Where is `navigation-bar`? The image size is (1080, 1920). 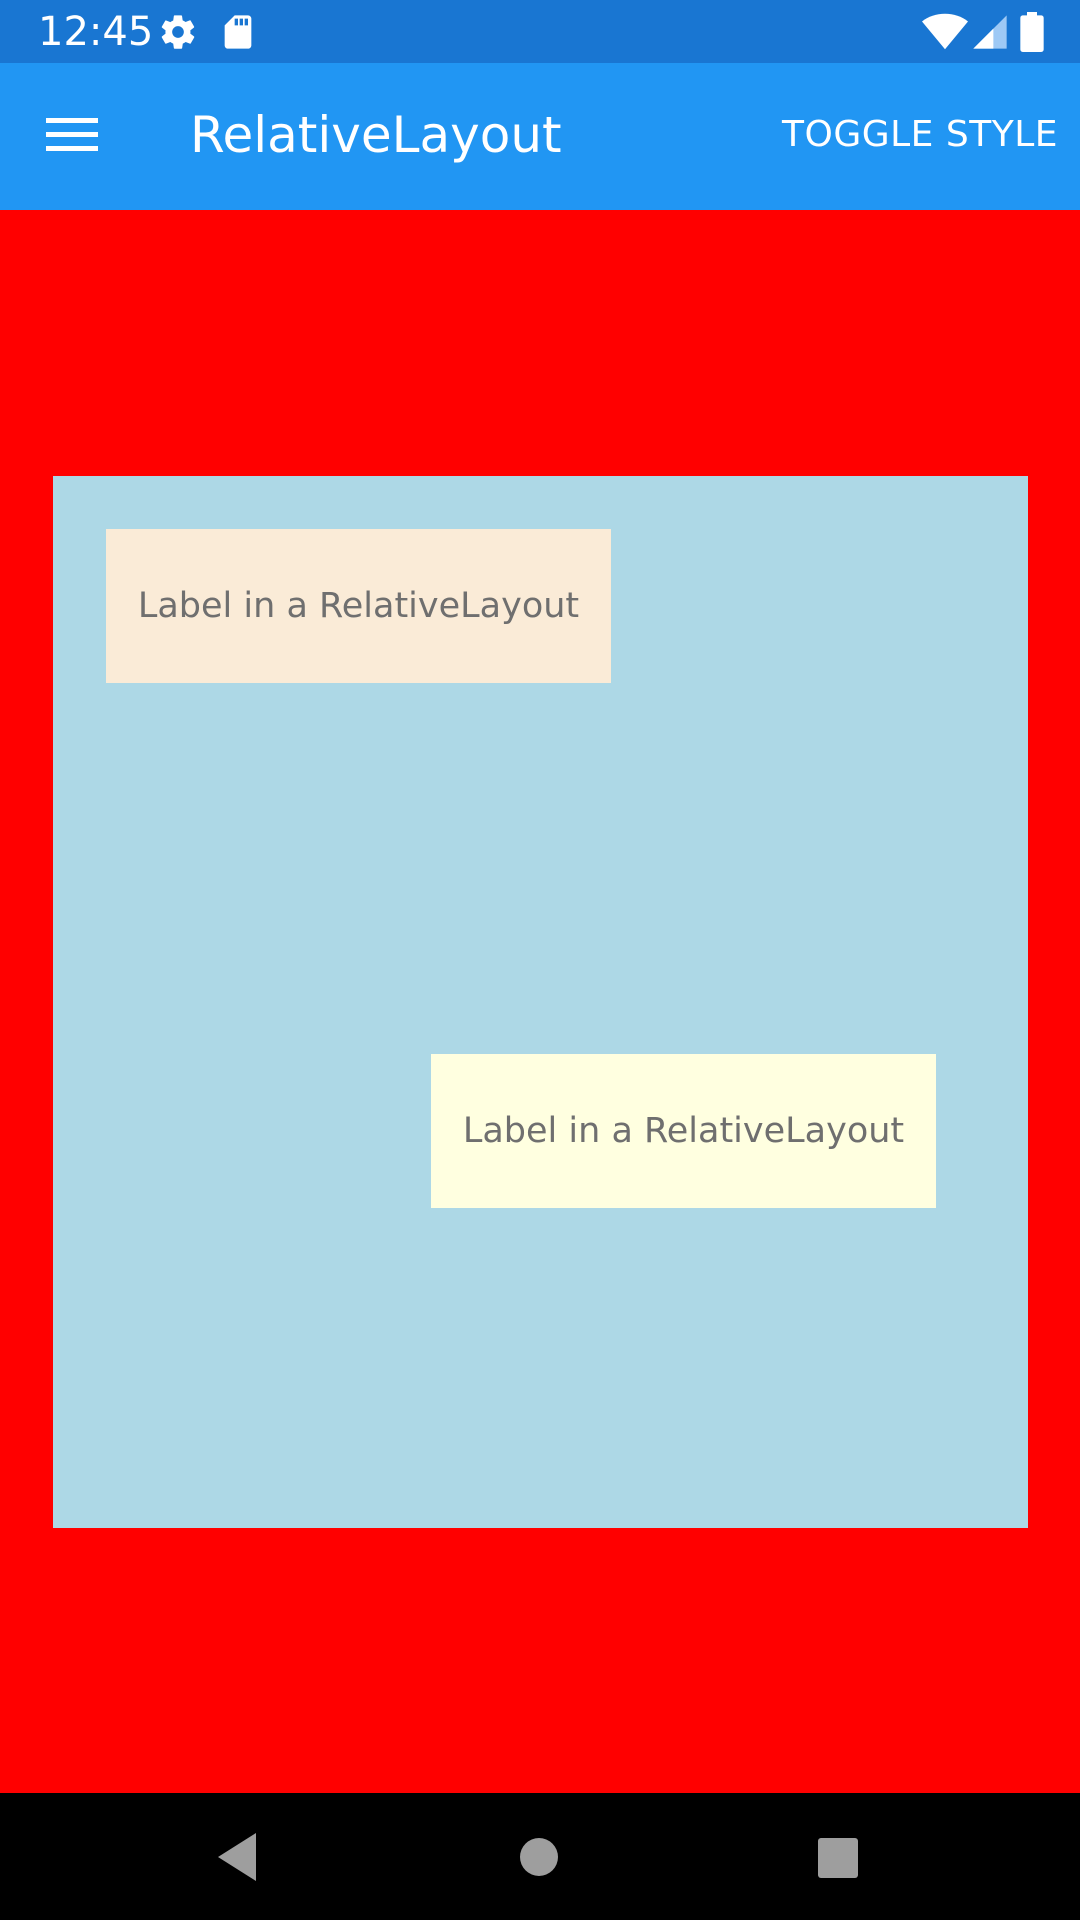
navigation-bar is located at coordinates (540, 1856).